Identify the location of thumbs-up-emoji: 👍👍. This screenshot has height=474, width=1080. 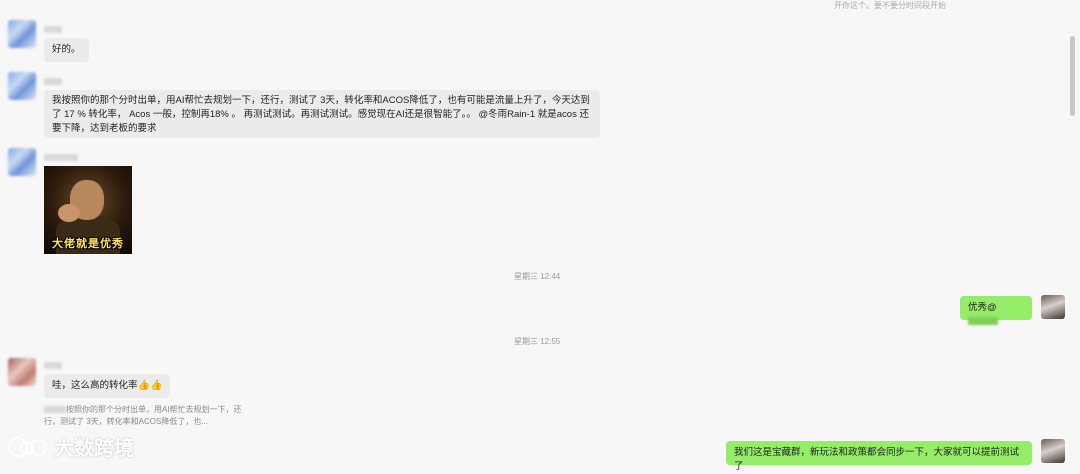
(150, 385).